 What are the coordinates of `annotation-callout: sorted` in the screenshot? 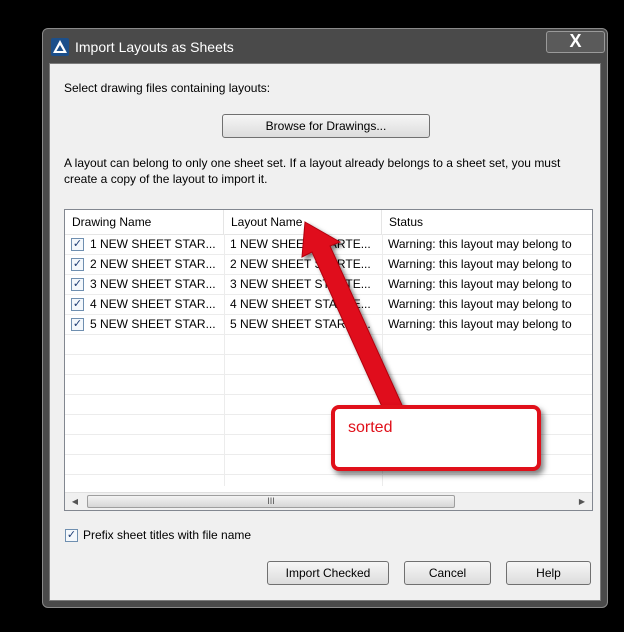 It's located at (436, 438).